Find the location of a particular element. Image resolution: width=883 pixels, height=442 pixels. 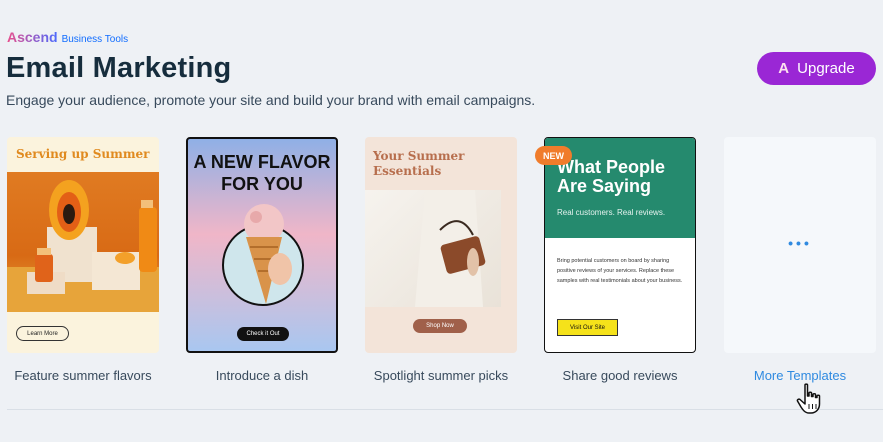

more-templates-card: ••• is located at coordinates (800, 245).